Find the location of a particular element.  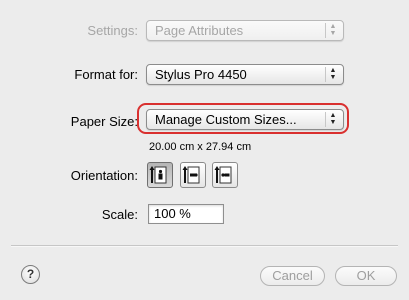

cancel-button: Cancel is located at coordinates (292, 276).